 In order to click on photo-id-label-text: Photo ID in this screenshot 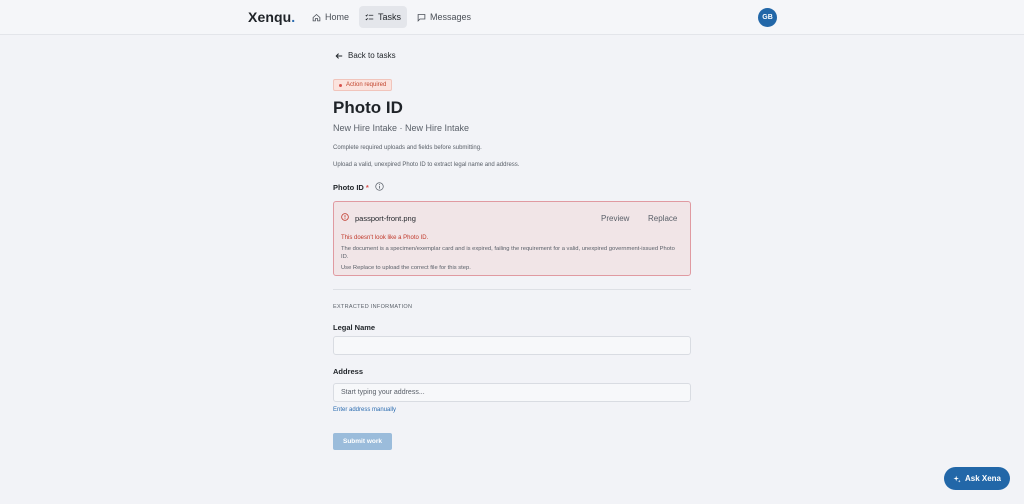, I will do `click(348, 187)`.